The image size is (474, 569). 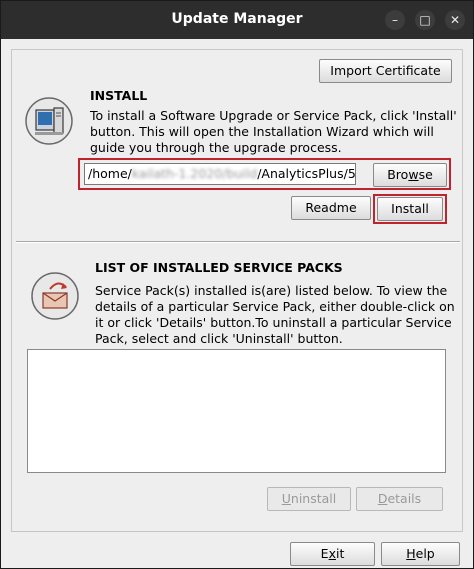 I want to click on path-suffix: /AnalyticsPlus/5210, so click(x=306, y=173).